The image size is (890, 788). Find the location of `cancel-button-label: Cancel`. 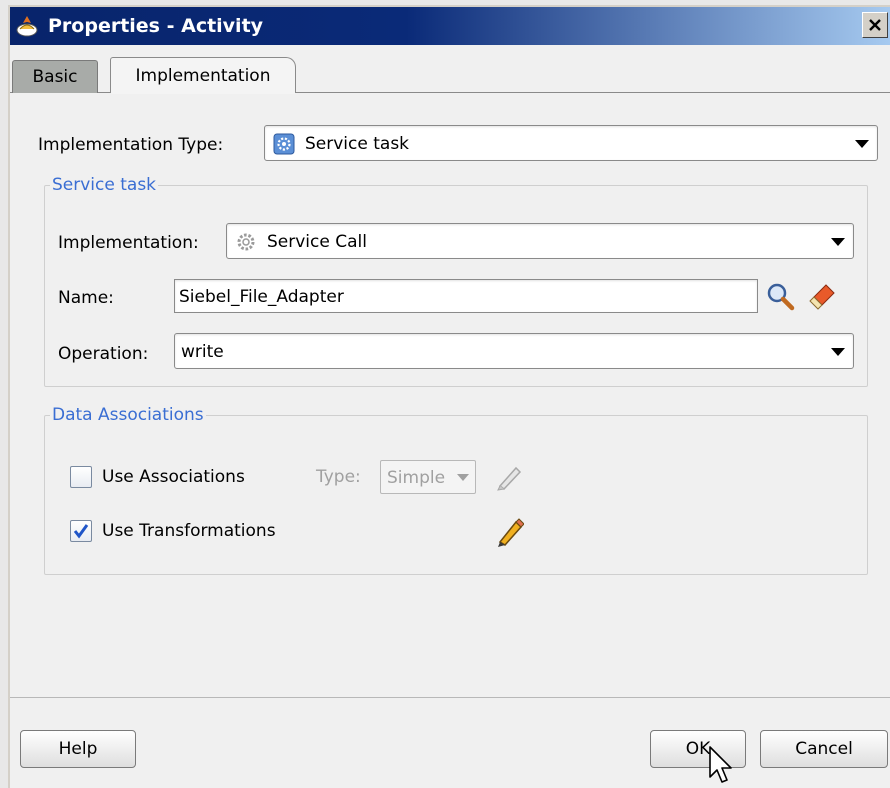

cancel-button-label: Cancel is located at coordinates (824, 749).